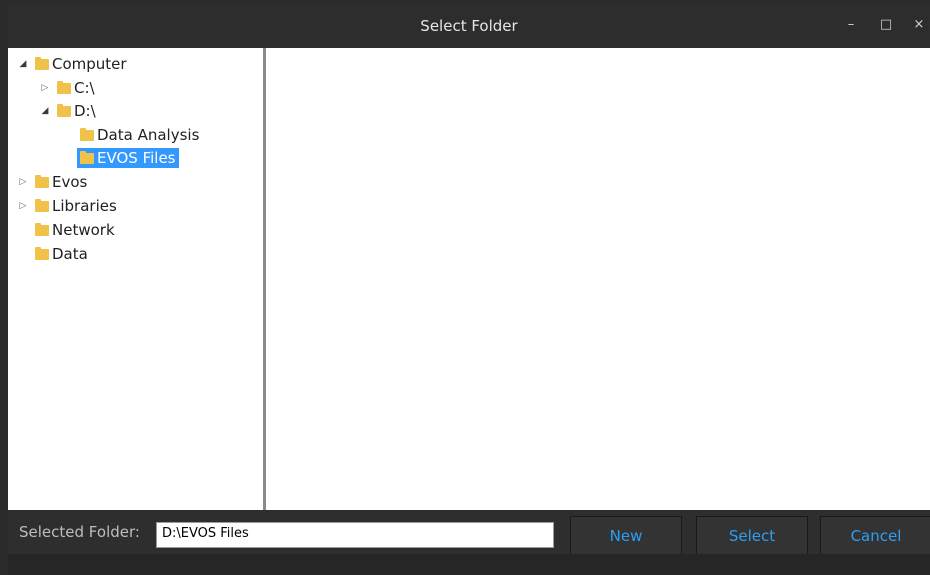 The image size is (930, 575). I want to click on tree-item-network: Network, so click(75, 230).